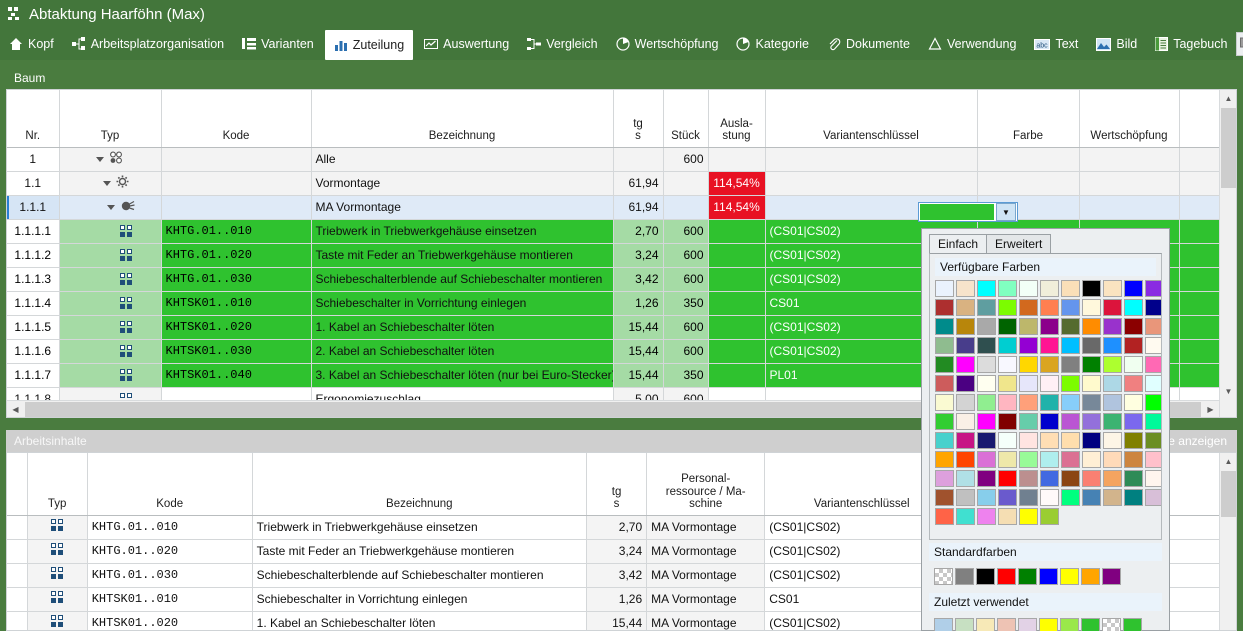  Describe the element at coordinates (706, 484) in the screenshot. I see `col-header-personalressource: Personal- ressource / Ma- schine` at that location.